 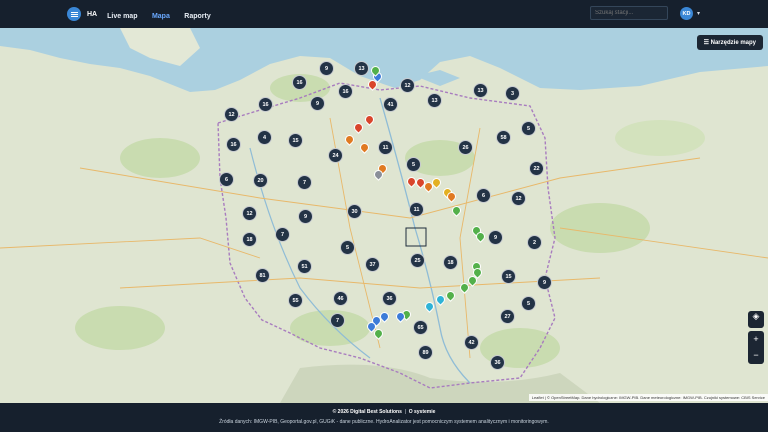 What do you see at coordinates (755, 355) in the screenshot?
I see `zoom-out-button: −` at bounding box center [755, 355].